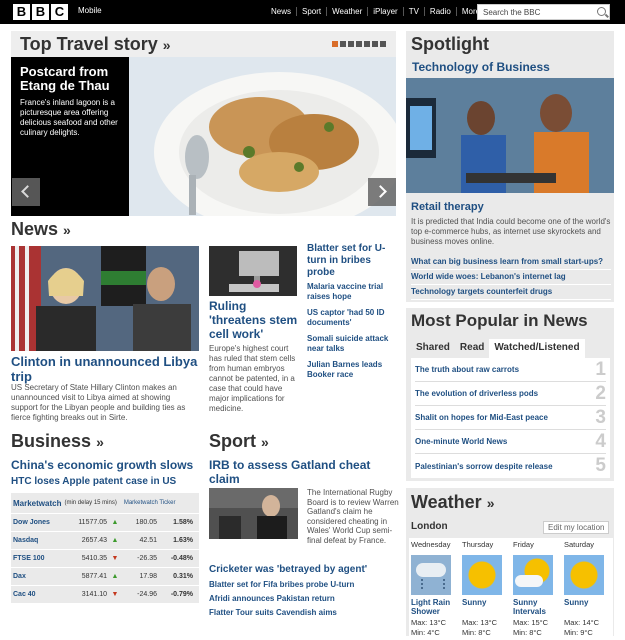 Image resolution: width=625 pixels, height=640 pixels. What do you see at coordinates (536, 608) in the screenshot?
I see `forecast-condition: Sunny Intervals` at bounding box center [536, 608].